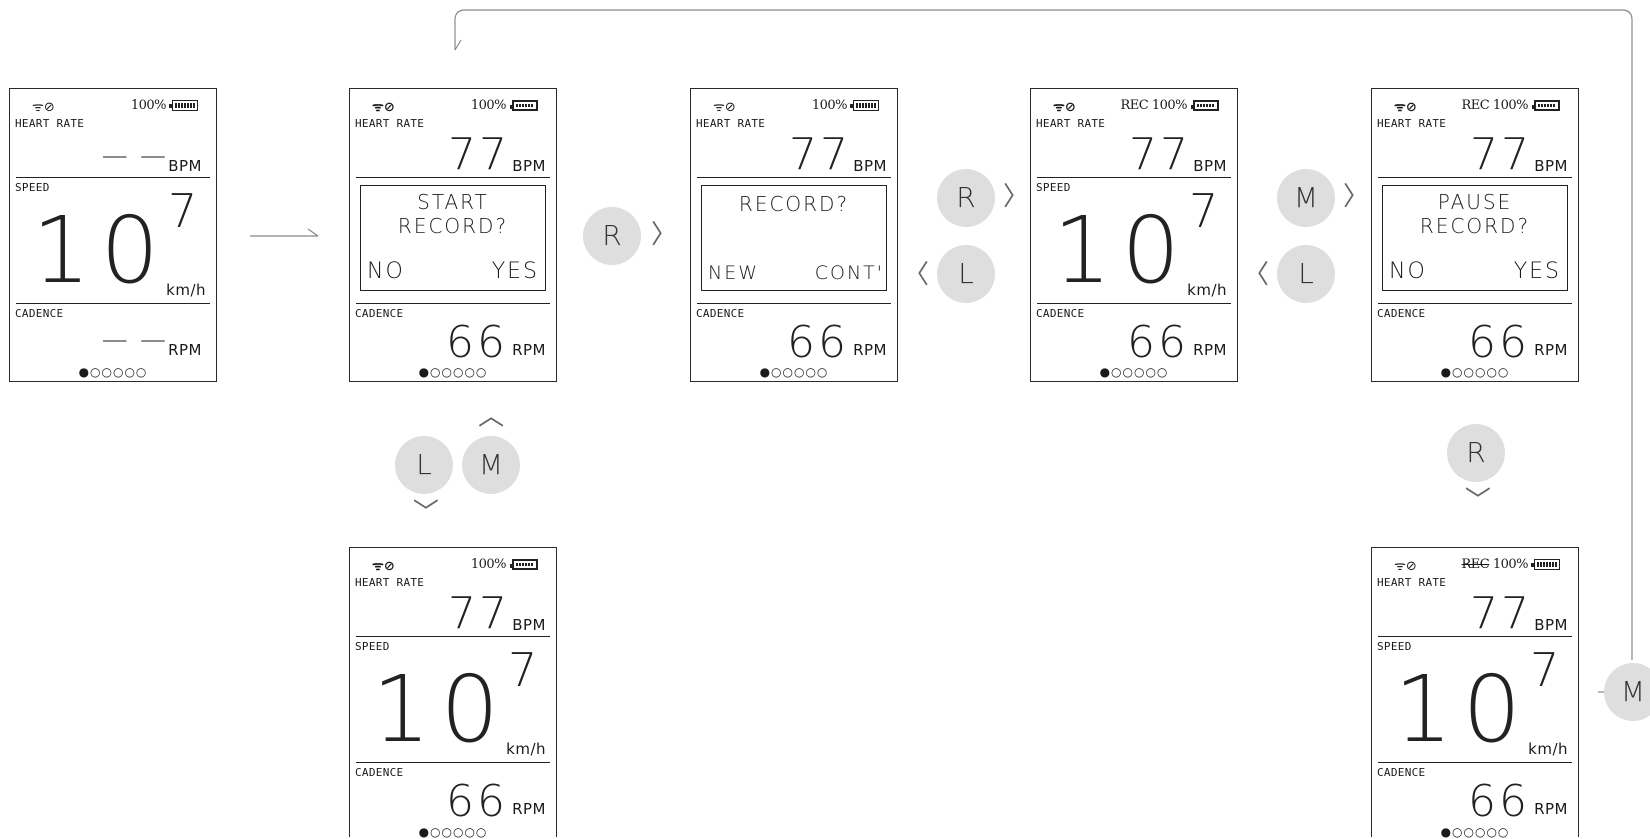 The height and width of the screenshot is (839, 1650). I want to click on chevron-up-icon: 〉, so click(493, 415).